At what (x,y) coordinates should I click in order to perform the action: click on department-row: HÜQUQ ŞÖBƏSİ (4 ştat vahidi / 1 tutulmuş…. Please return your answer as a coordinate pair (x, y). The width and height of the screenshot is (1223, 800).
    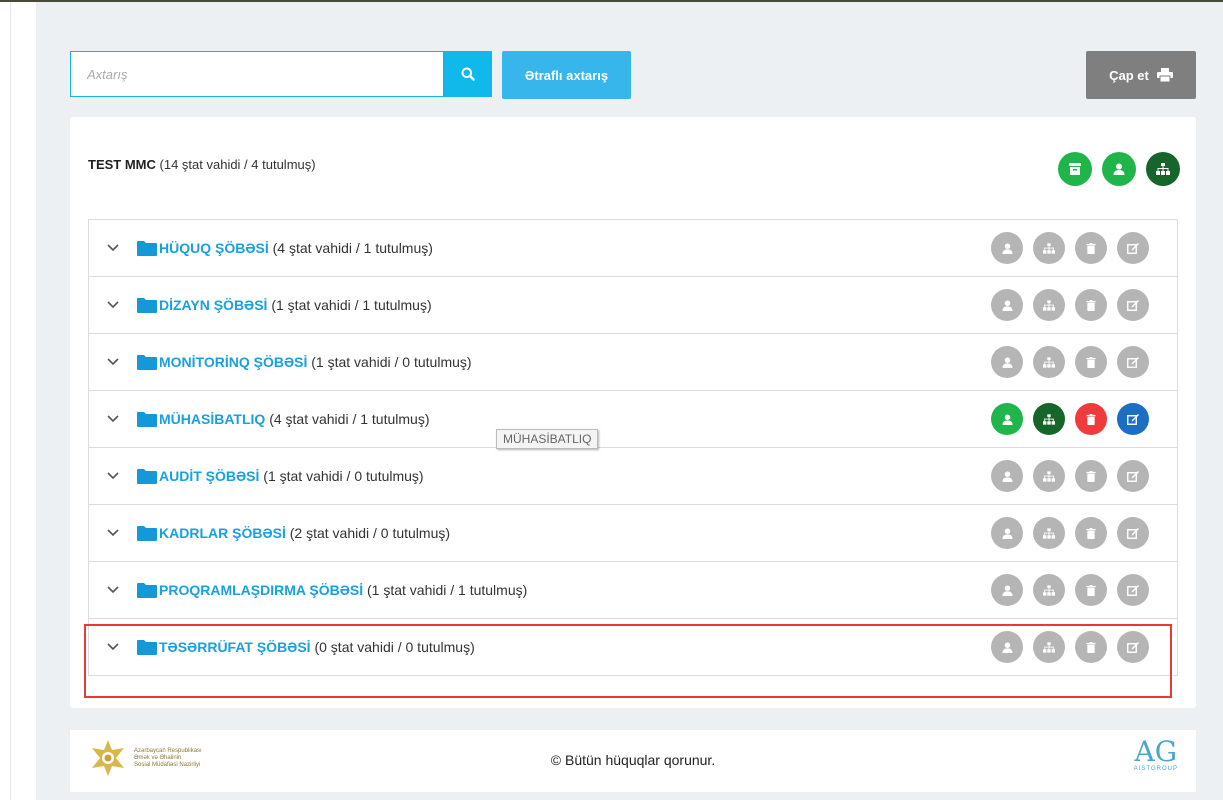
    Looking at the image, I should click on (633, 248).